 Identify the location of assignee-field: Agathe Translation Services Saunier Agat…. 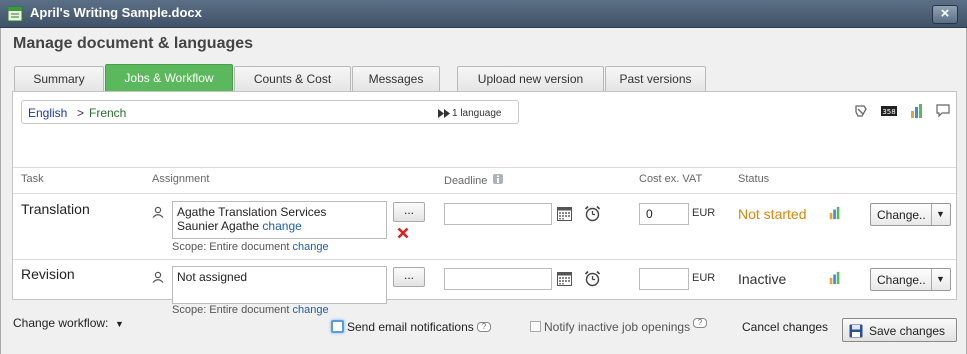
(279, 220).